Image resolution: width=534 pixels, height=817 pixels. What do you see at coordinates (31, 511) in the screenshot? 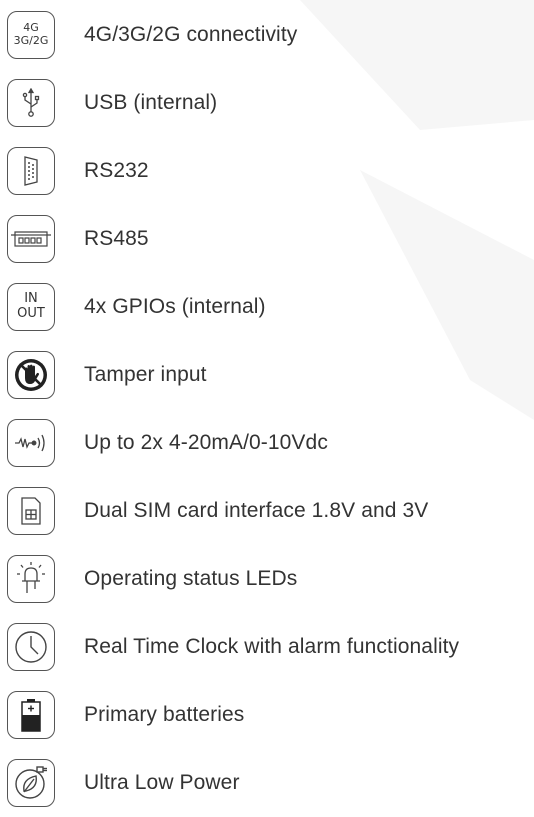
I see `sim-card-icon` at bounding box center [31, 511].